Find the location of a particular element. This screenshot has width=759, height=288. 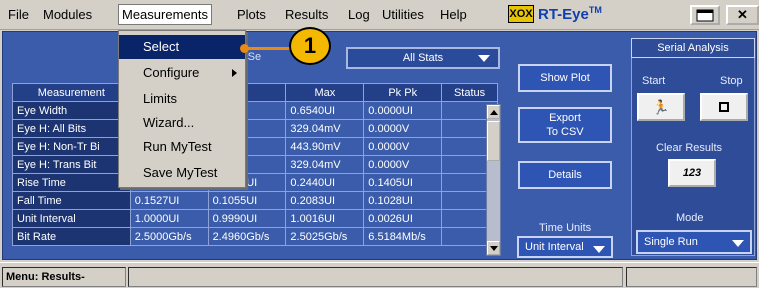

table-row: Eye WidthUI0.6540UI0.0000UI is located at coordinates (255, 110).